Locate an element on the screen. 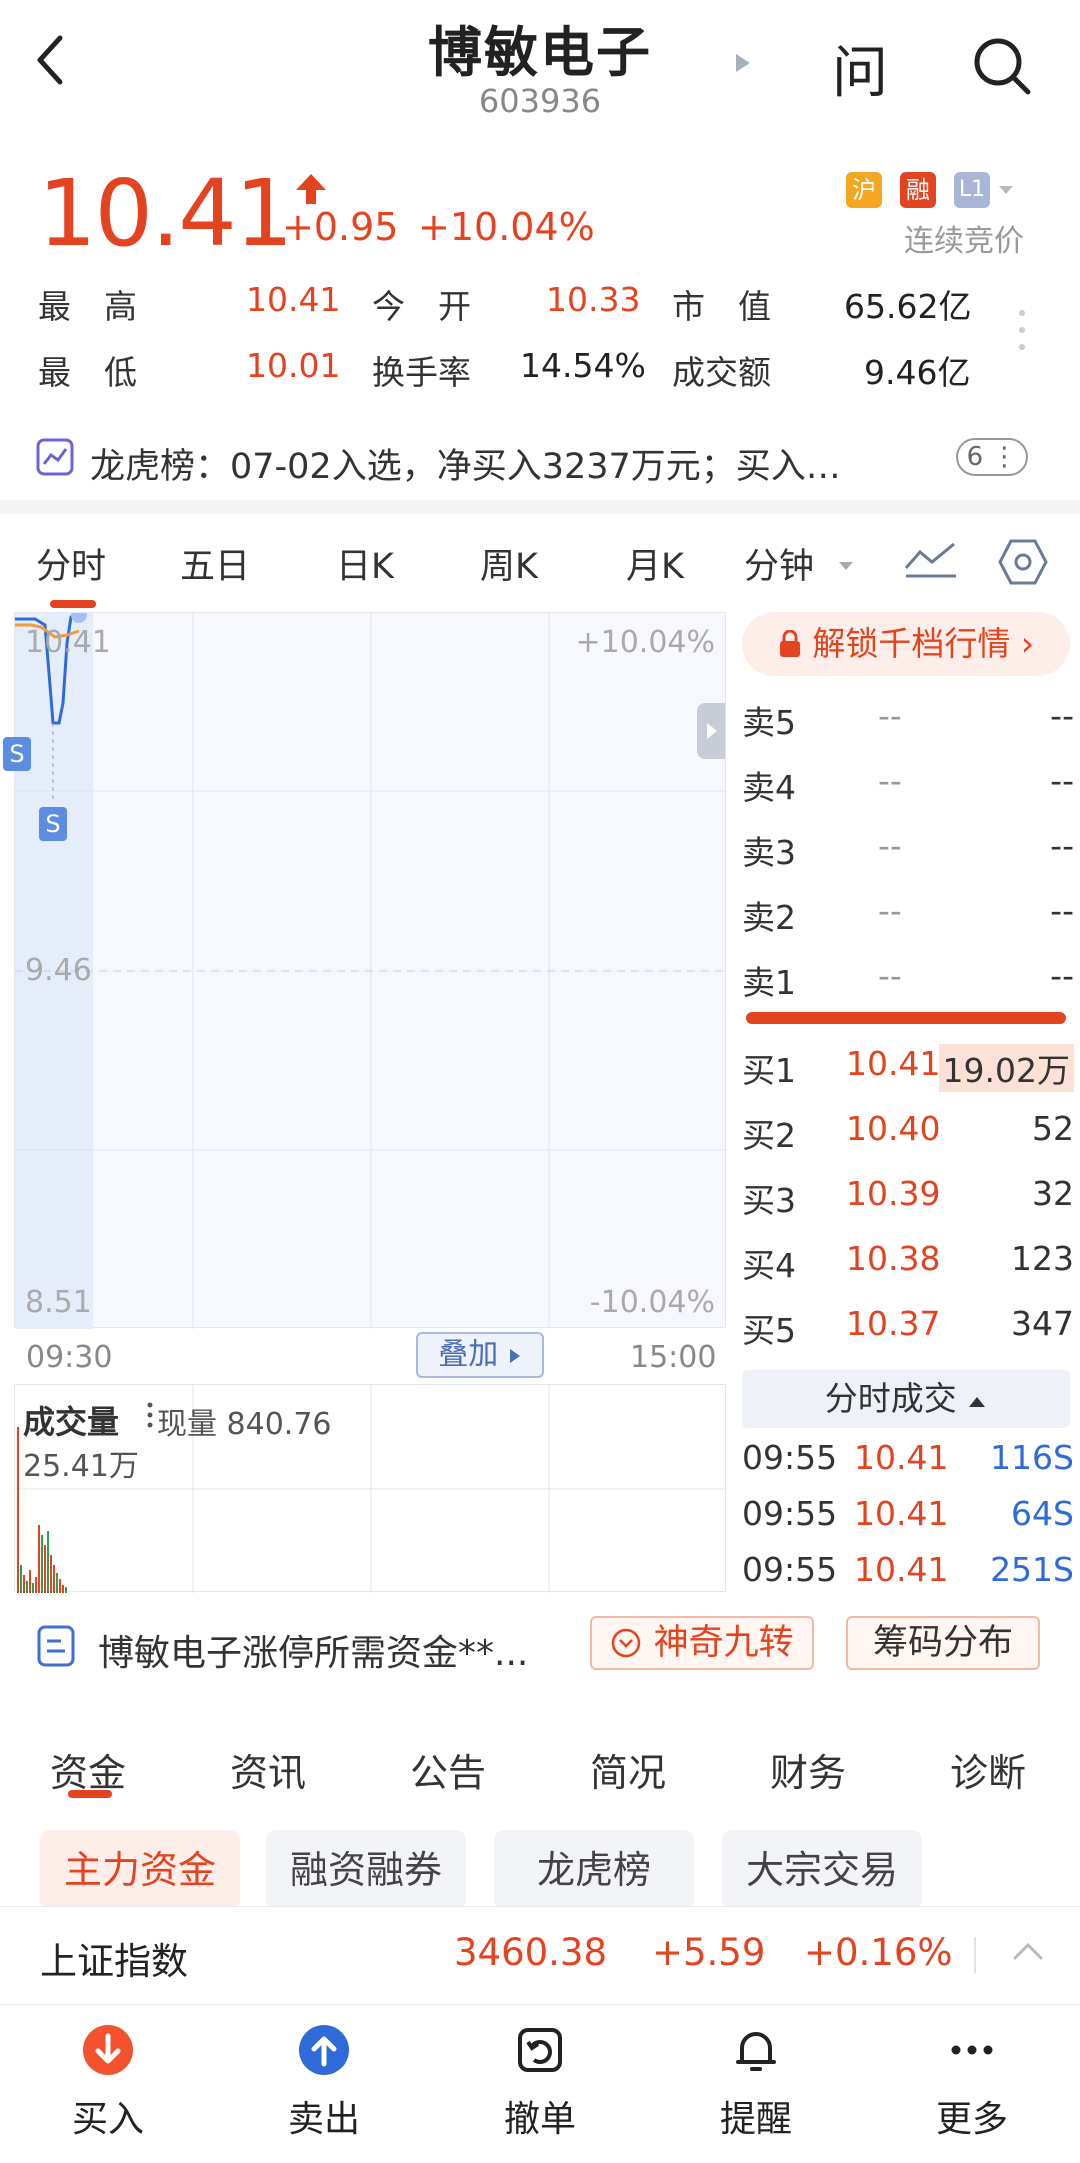 This screenshot has height=2163, width=1080. stat-amount-label: 成交额 is located at coordinates (721, 372).